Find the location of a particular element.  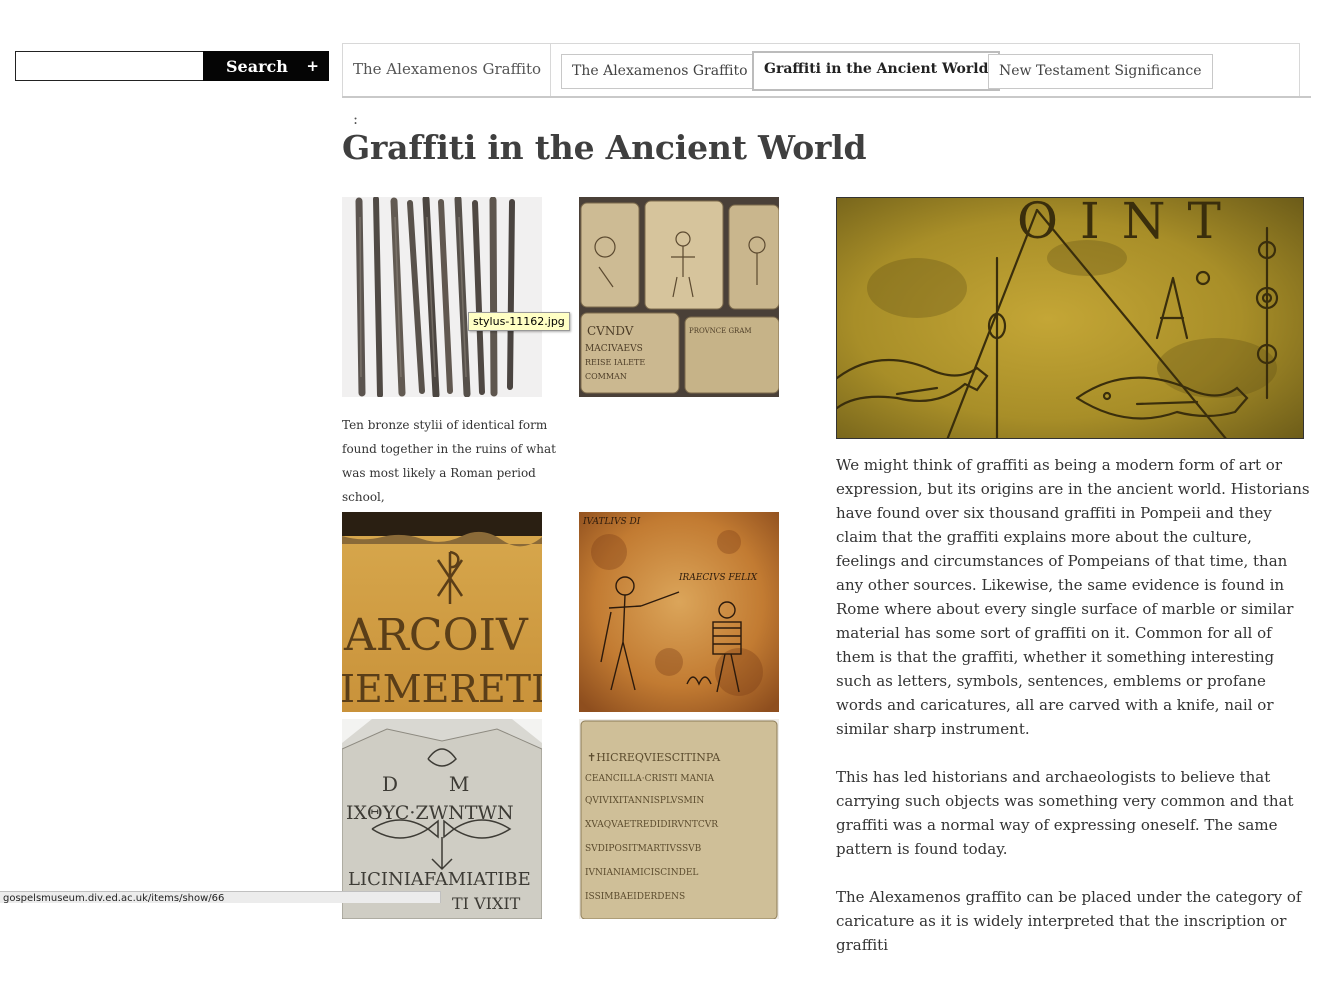

tab-new-testament-significance: New Testament Significance is located at coordinates (1100, 71).